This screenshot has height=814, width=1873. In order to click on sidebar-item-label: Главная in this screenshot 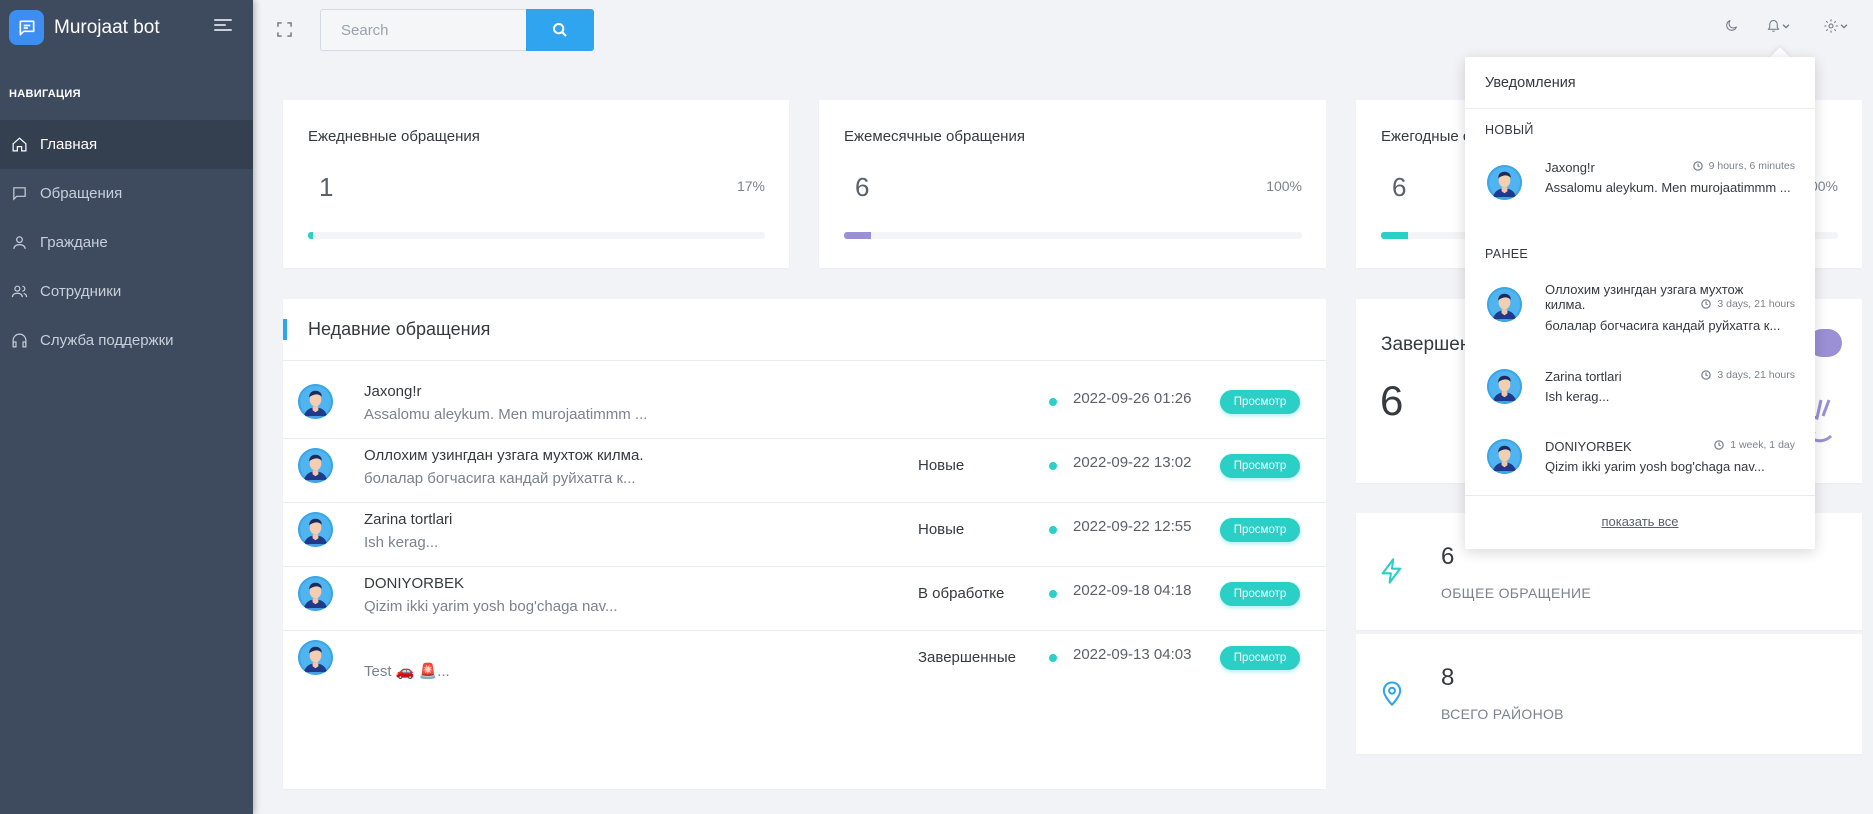, I will do `click(69, 144)`.